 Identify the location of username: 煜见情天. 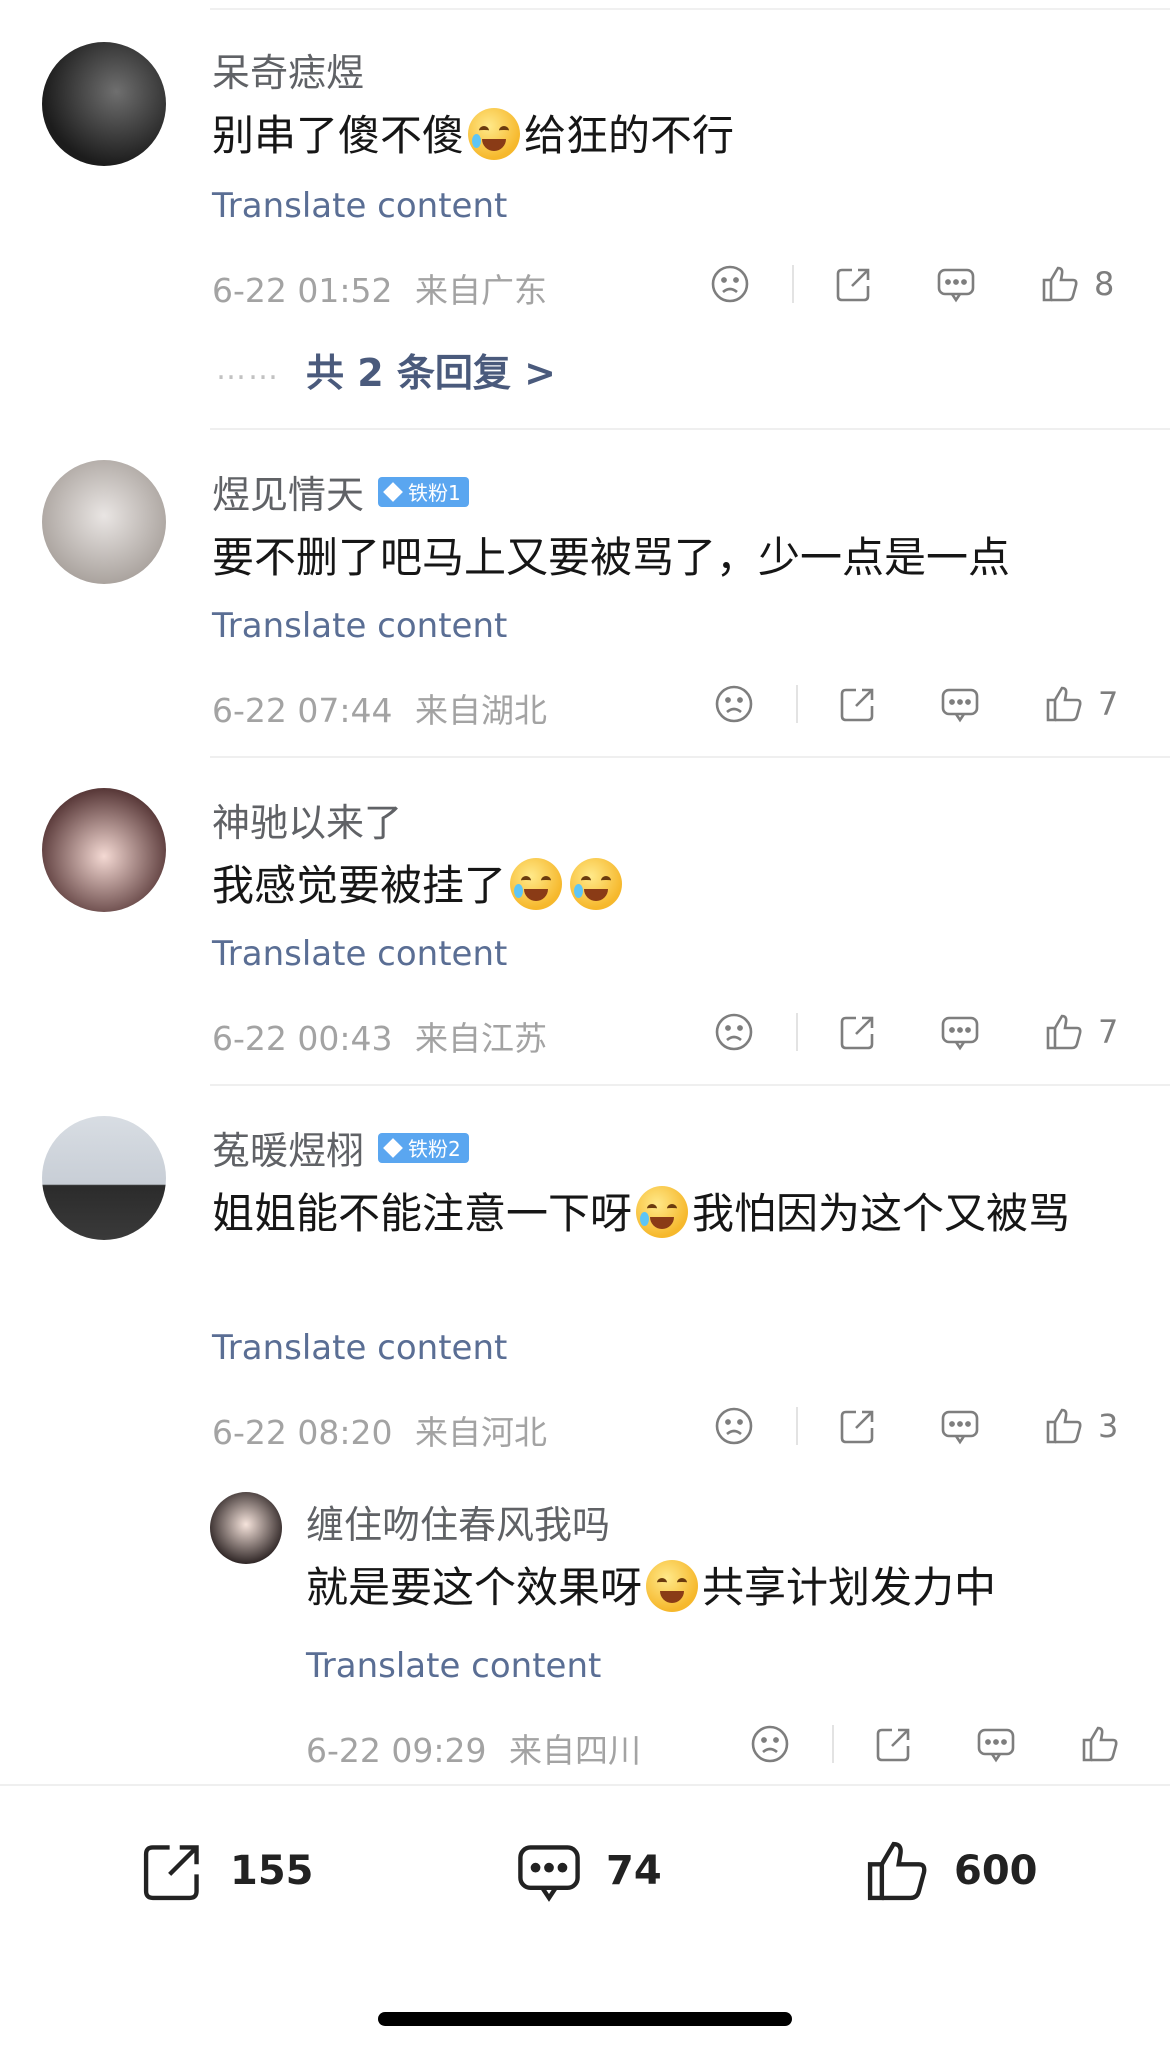
(288, 491).